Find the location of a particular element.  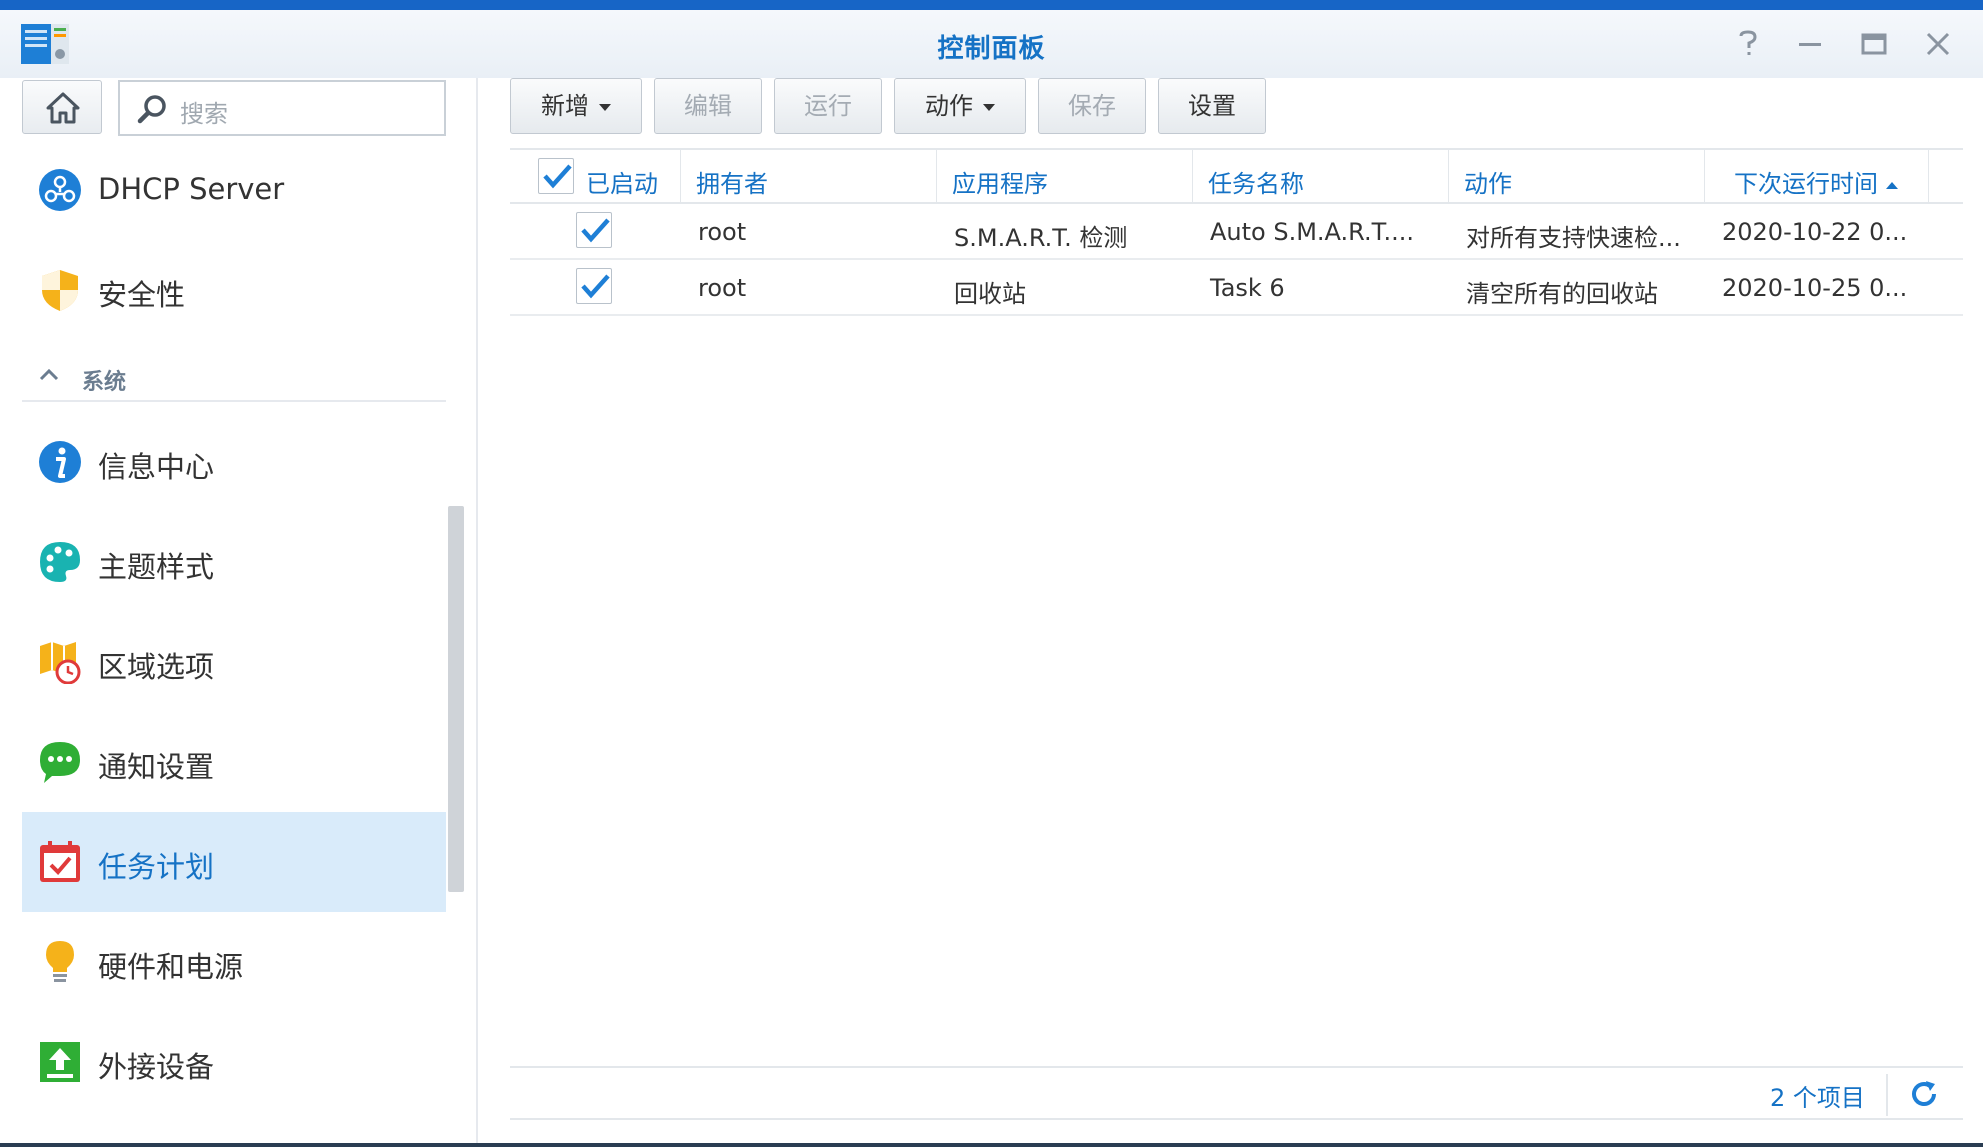

help-icon is located at coordinates (1748, 44).